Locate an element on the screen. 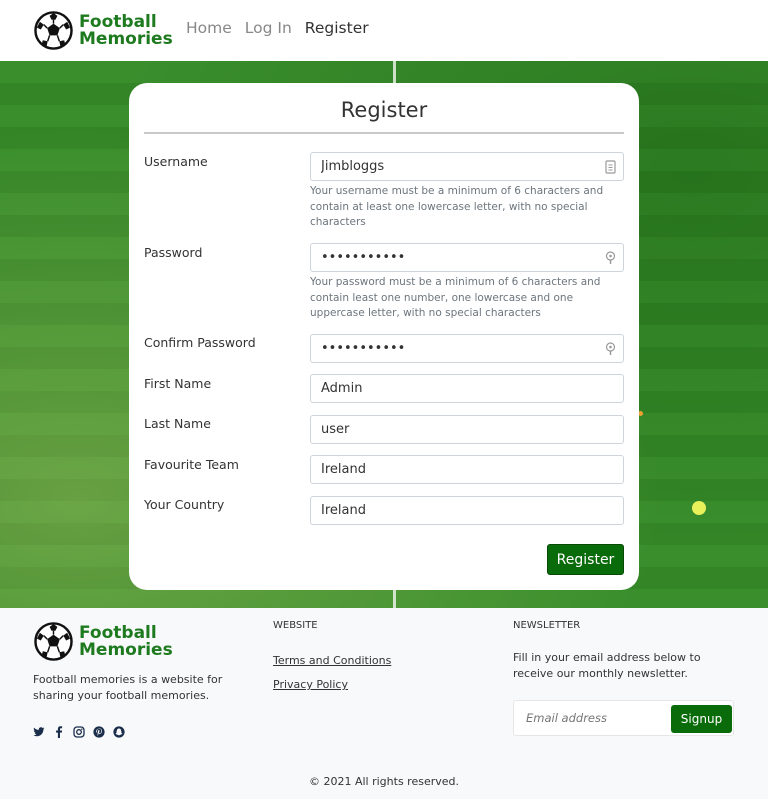  navbar: Football Memories Home Log In Register is located at coordinates (384, 30).